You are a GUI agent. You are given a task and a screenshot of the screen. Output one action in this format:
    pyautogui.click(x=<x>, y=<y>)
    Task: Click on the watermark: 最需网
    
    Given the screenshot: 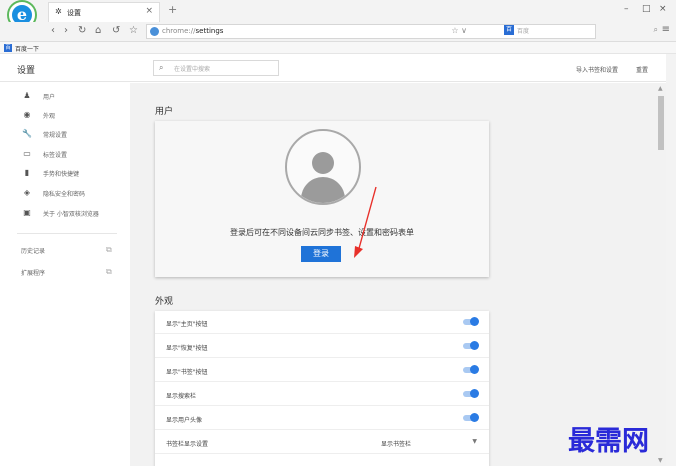 What is the action you would take?
    pyautogui.click(x=608, y=441)
    